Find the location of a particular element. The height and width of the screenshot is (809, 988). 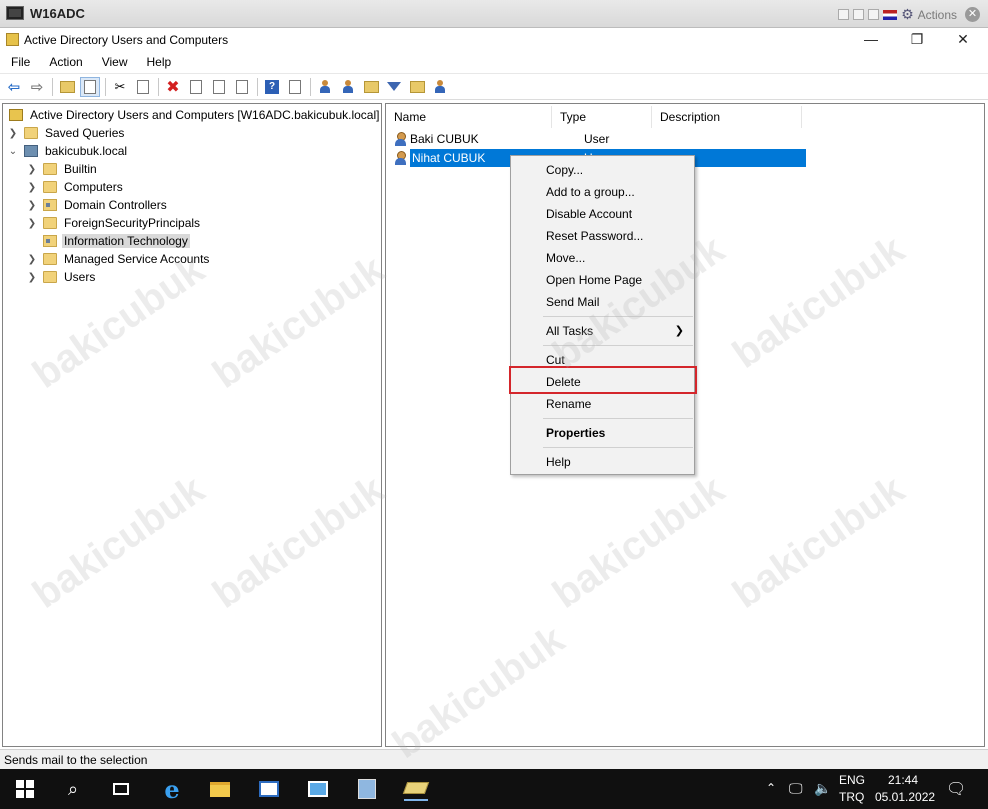

menu-view: View is located at coordinates (113, 62).